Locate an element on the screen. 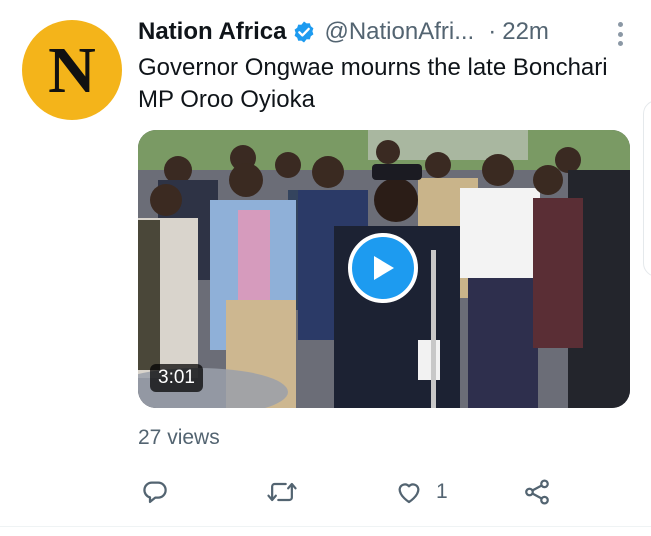  tweet-header: Nation Africa @NationAfri... · 22m is located at coordinates (384, 32).